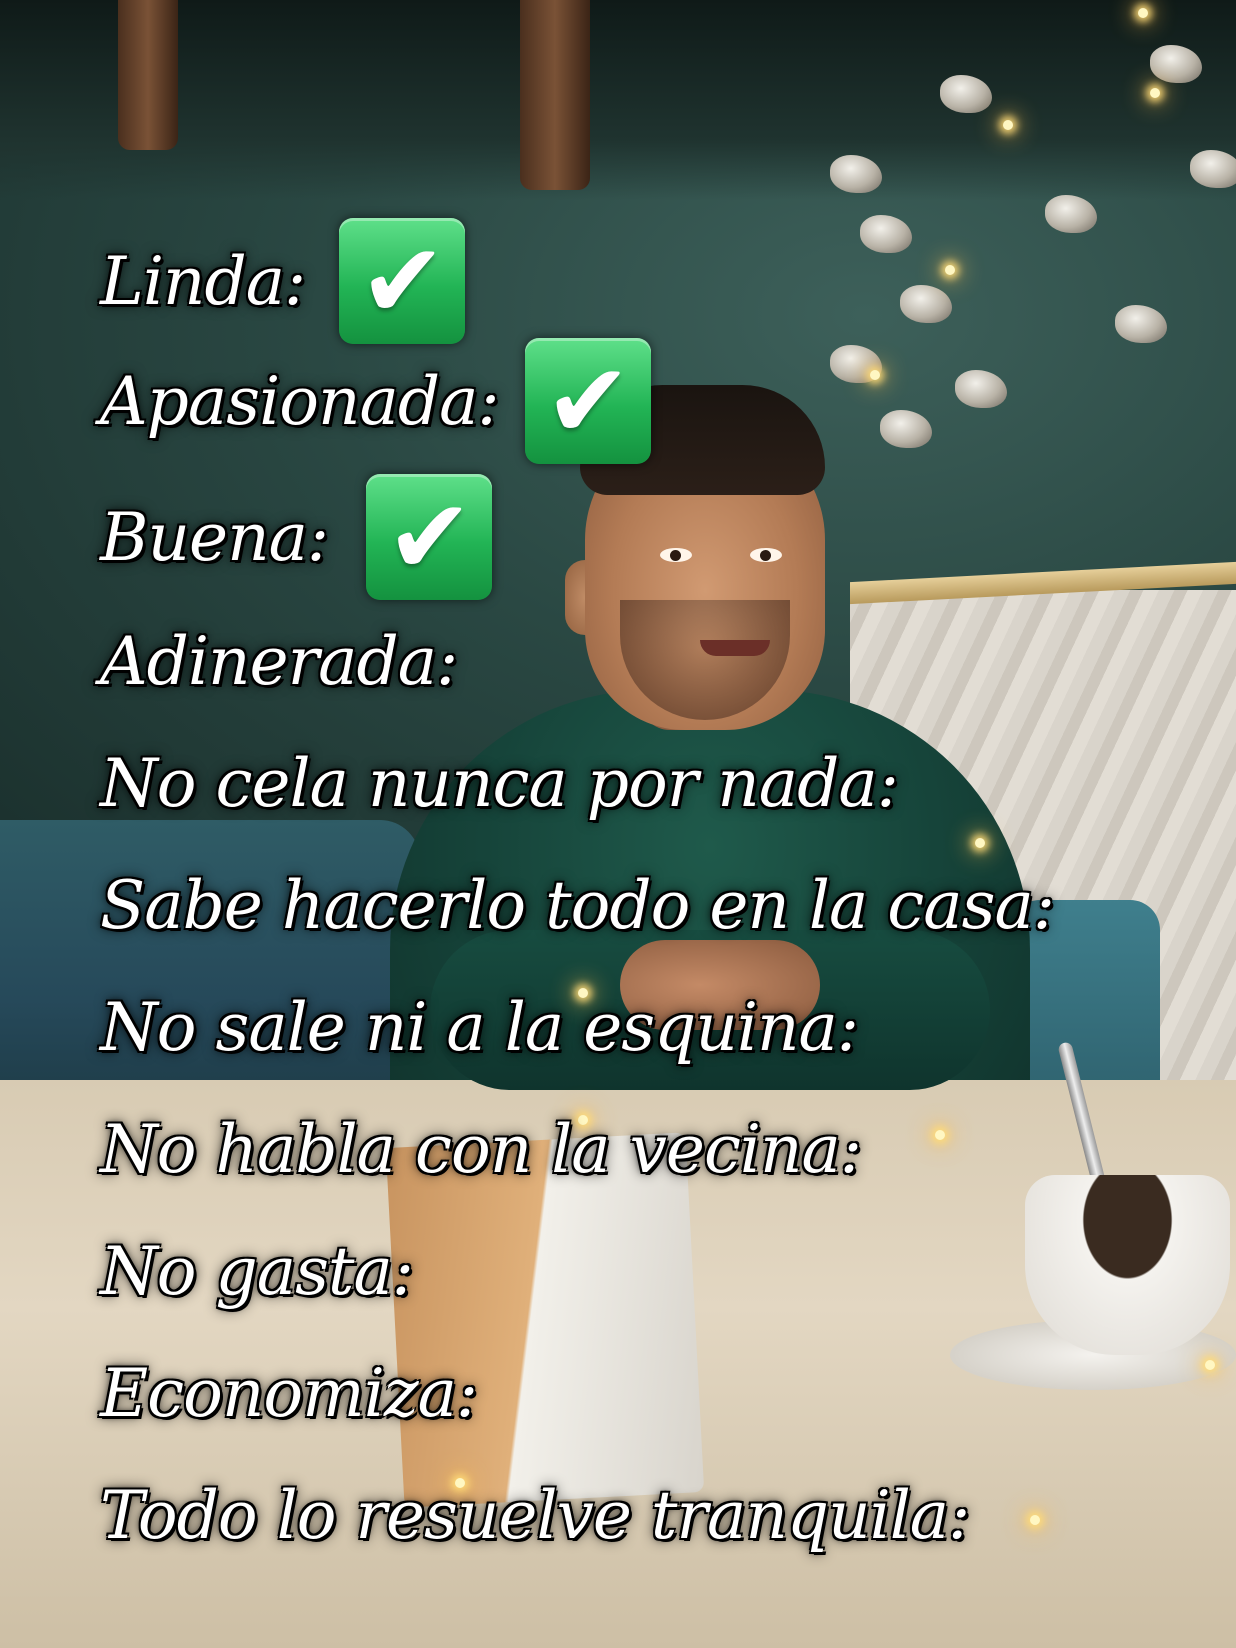 This screenshot has height=1648, width=1236. I want to click on checklist-item-economiza: Economiza:, so click(655, 1393).